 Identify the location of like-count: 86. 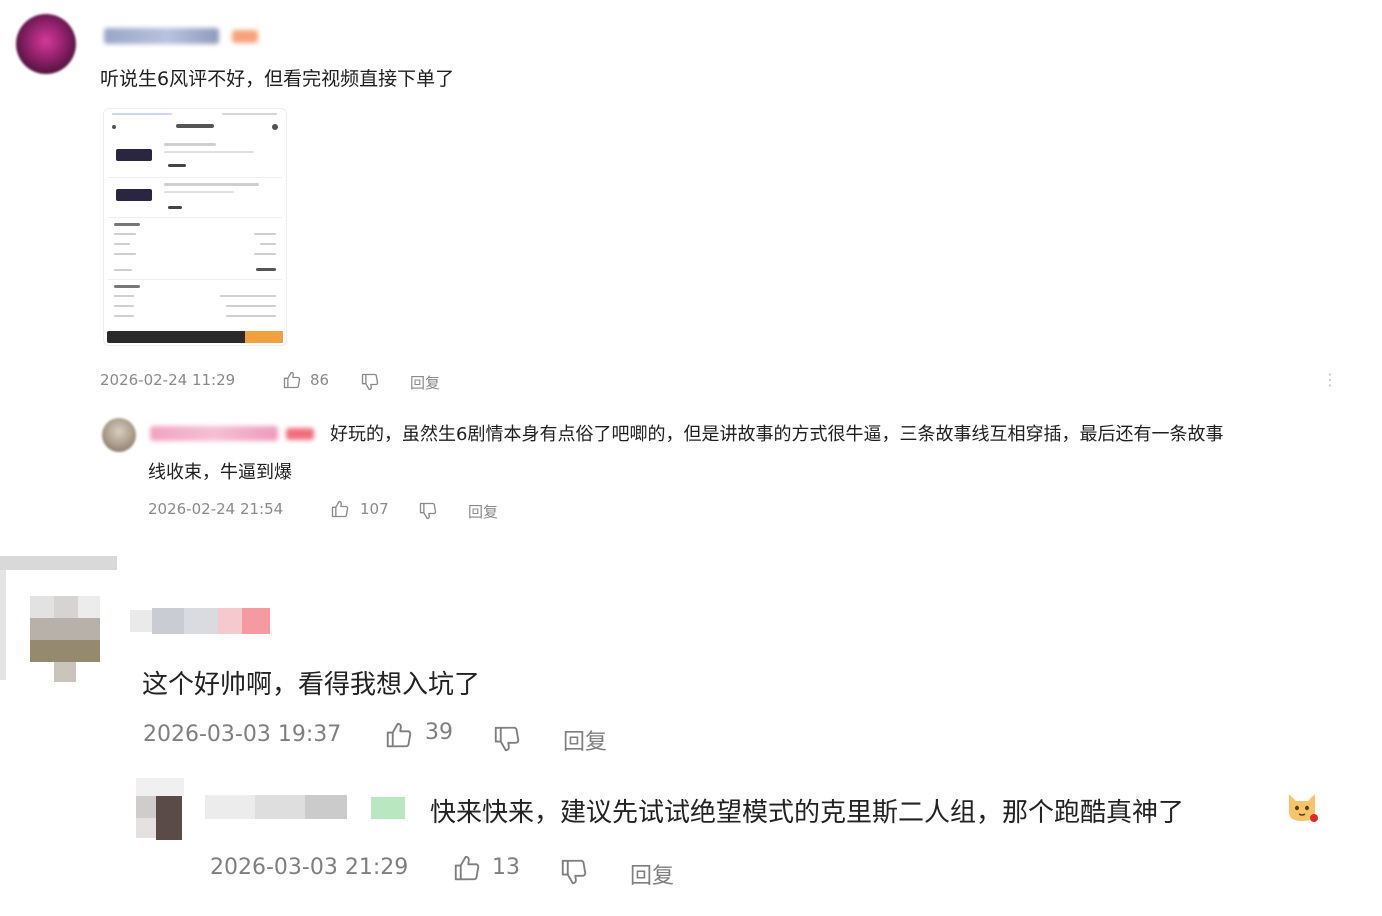
(320, 380).